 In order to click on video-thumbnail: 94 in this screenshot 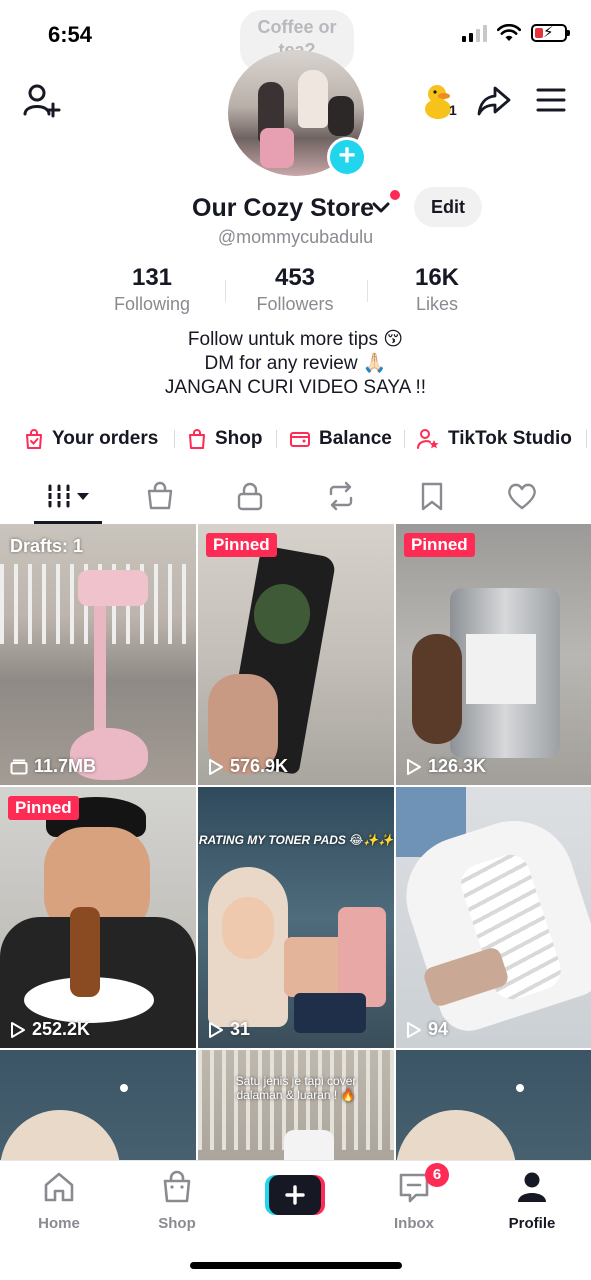, I will do `click(493, 917)`.